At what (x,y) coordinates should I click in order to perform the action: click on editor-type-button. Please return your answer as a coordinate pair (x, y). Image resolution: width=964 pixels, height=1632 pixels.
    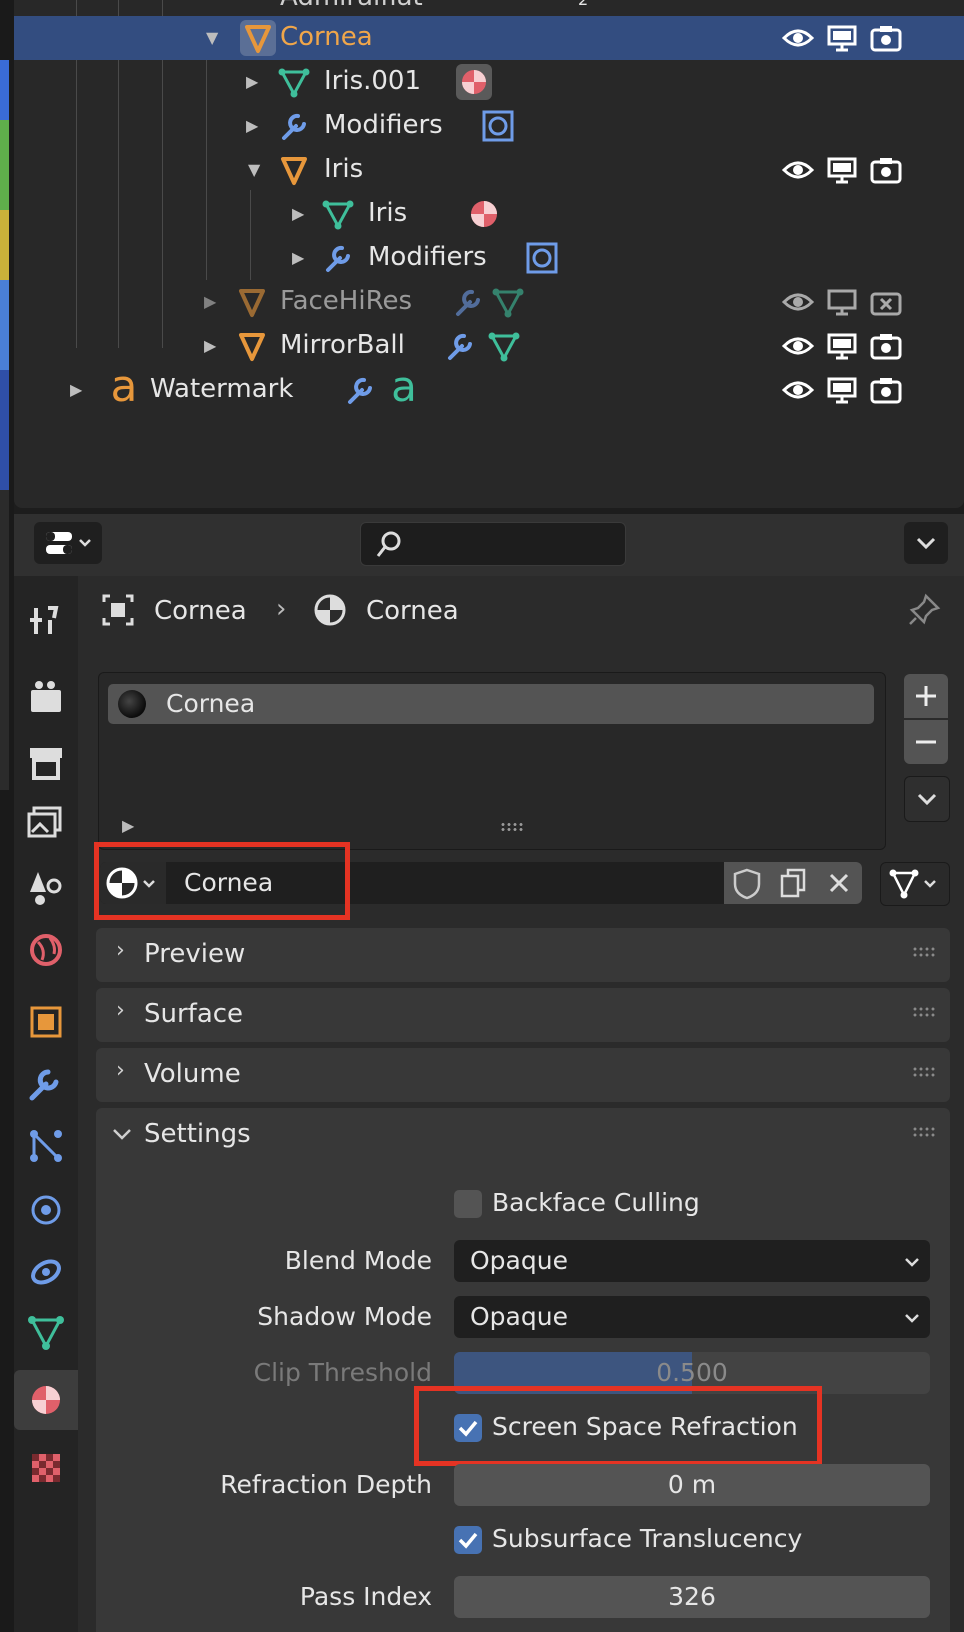
    Looking at the image, I should click on (68, 543).